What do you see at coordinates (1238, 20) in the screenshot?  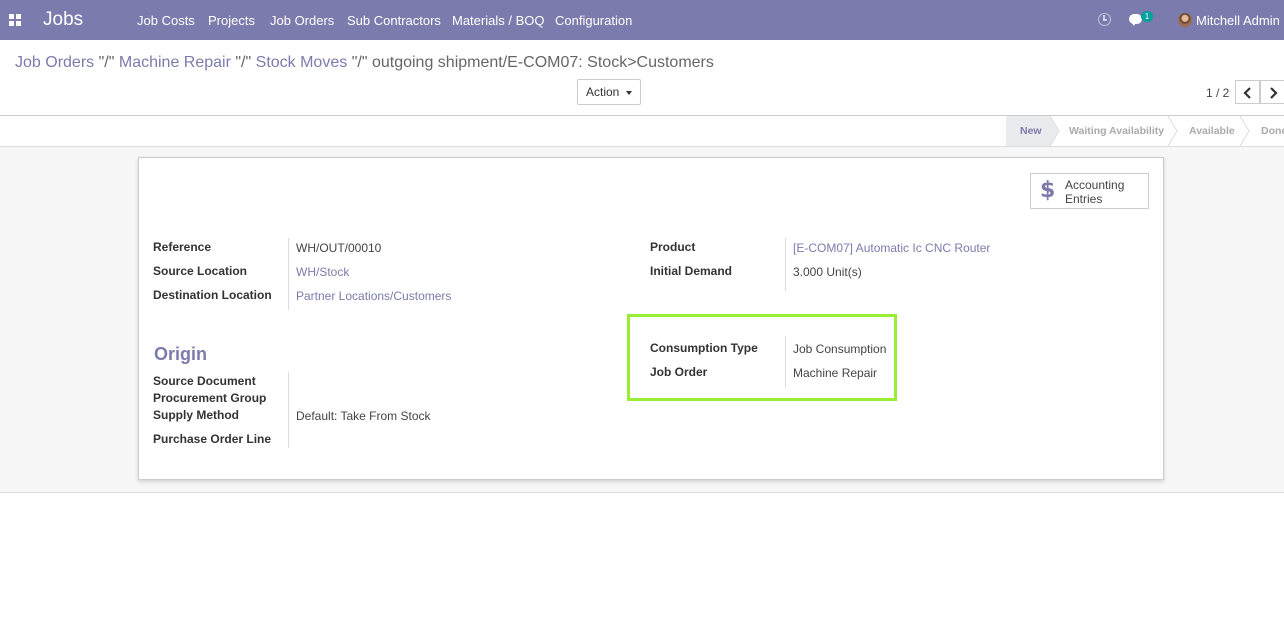 I see `user-menu-name: Mitchell Admin` at bounding box center [1238, 20].